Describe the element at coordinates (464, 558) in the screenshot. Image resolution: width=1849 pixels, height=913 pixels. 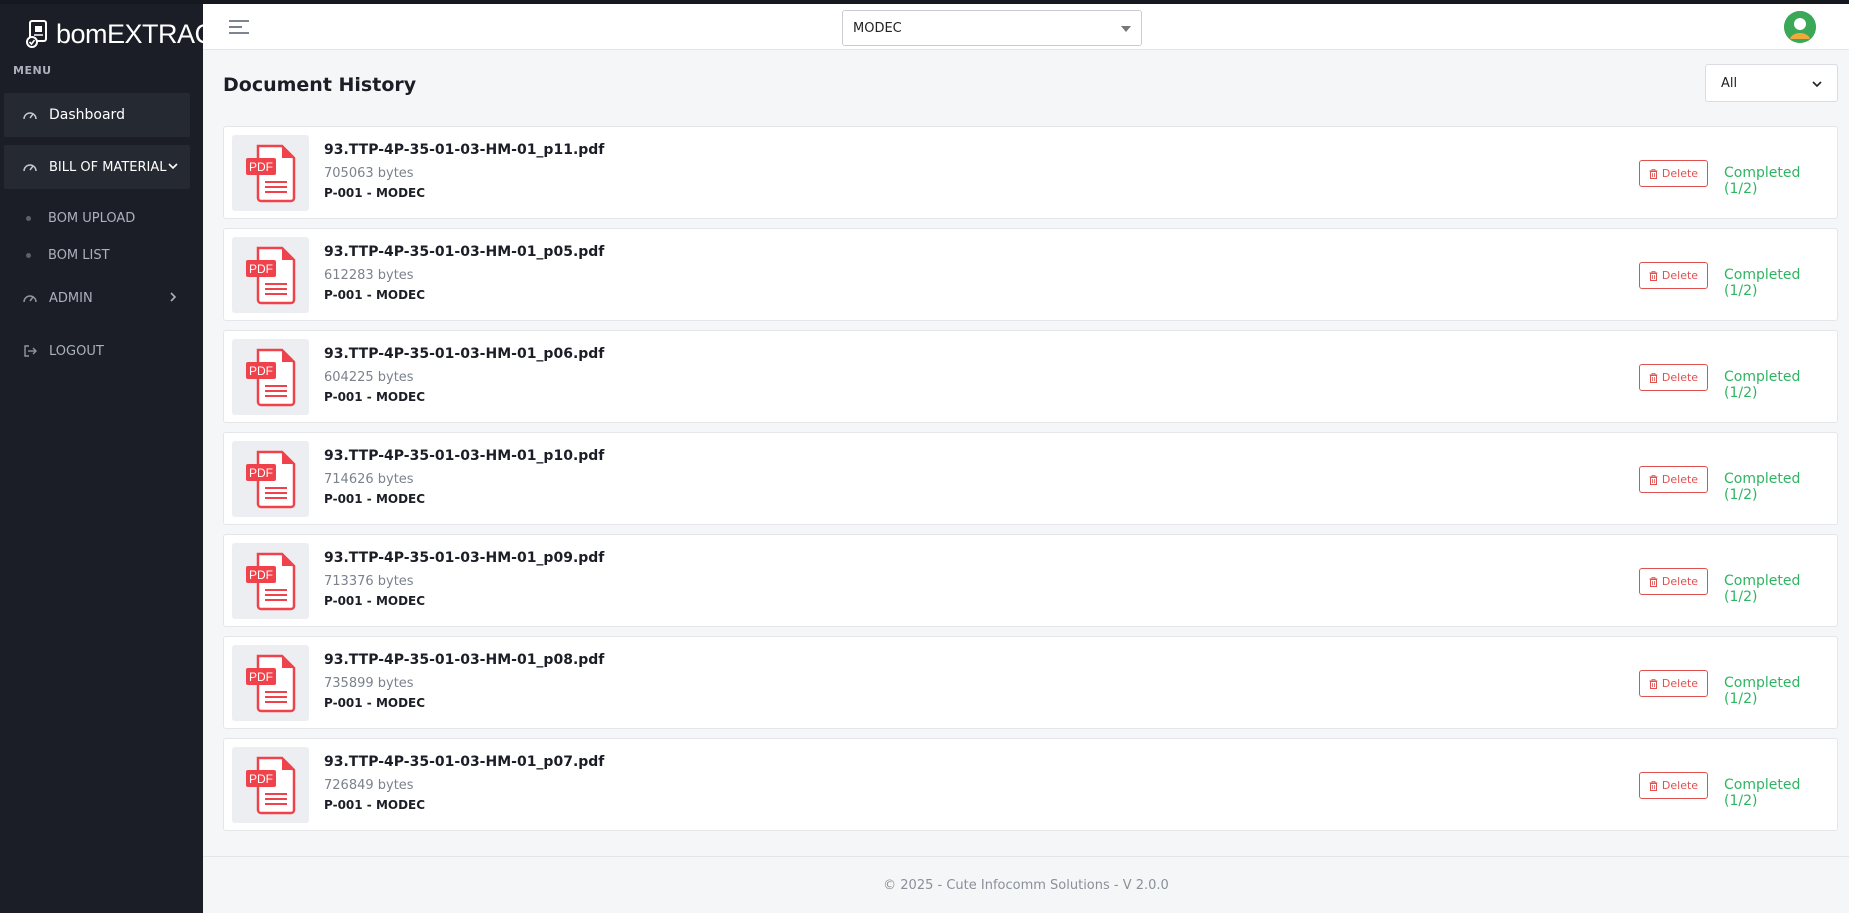
I see `document-filename: 93.TTP-4P-35-01-03-HM-01_p09.pdf` at that location.